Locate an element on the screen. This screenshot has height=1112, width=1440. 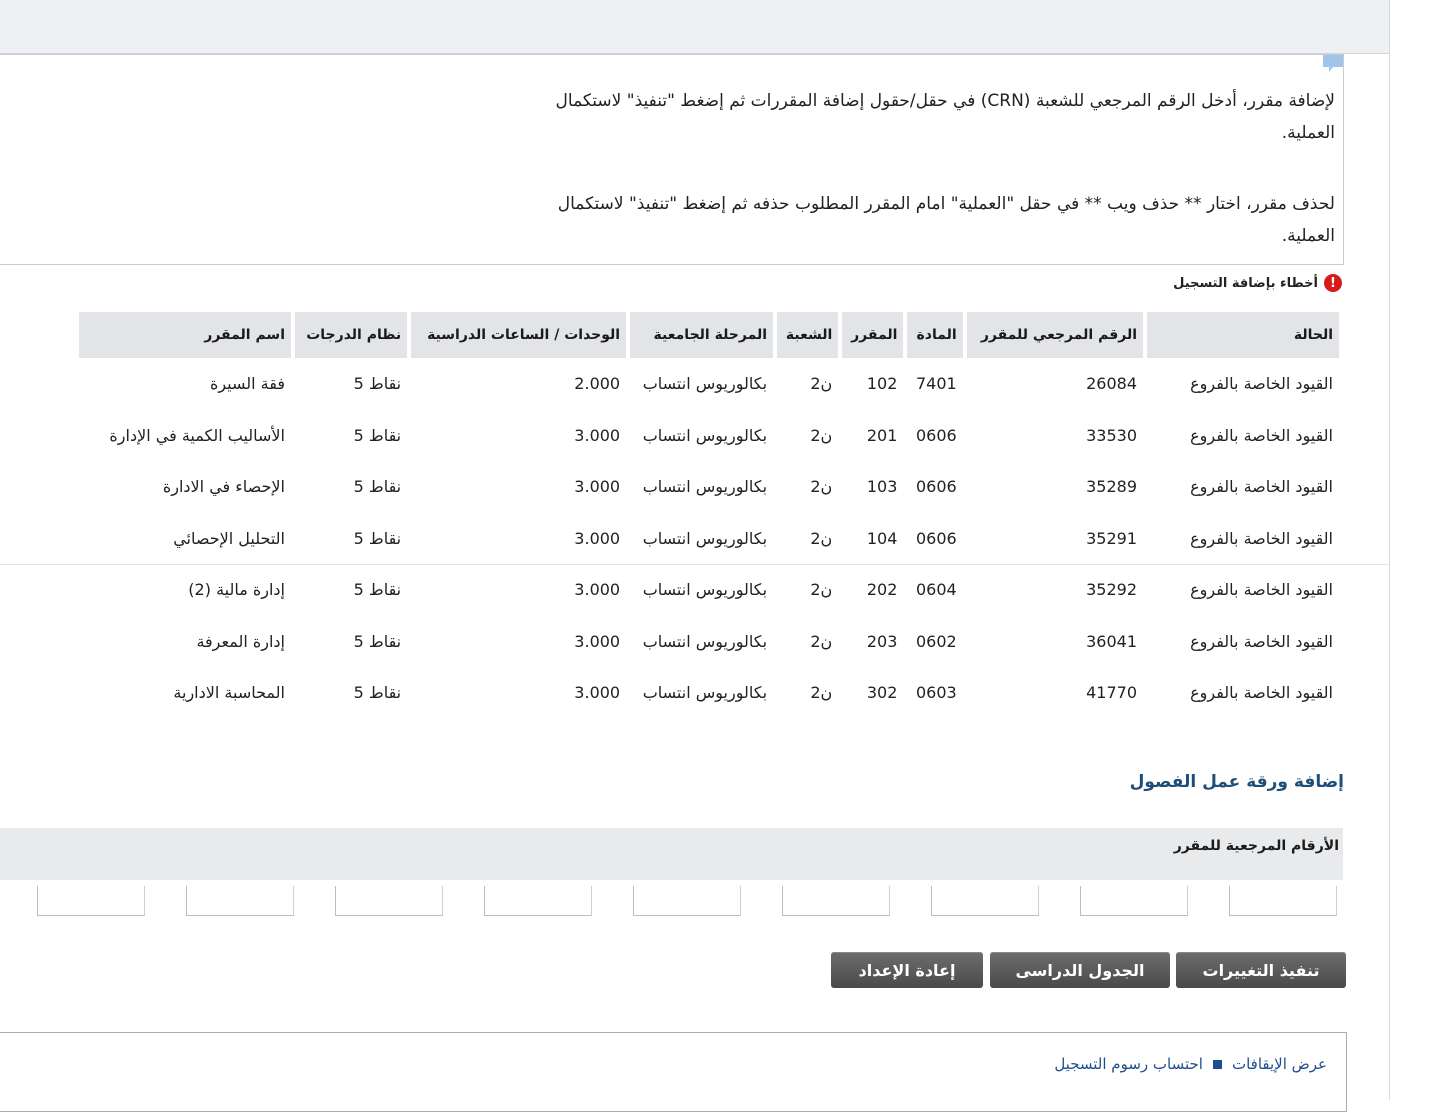
note-icon is located at coordinates (1333, 63).